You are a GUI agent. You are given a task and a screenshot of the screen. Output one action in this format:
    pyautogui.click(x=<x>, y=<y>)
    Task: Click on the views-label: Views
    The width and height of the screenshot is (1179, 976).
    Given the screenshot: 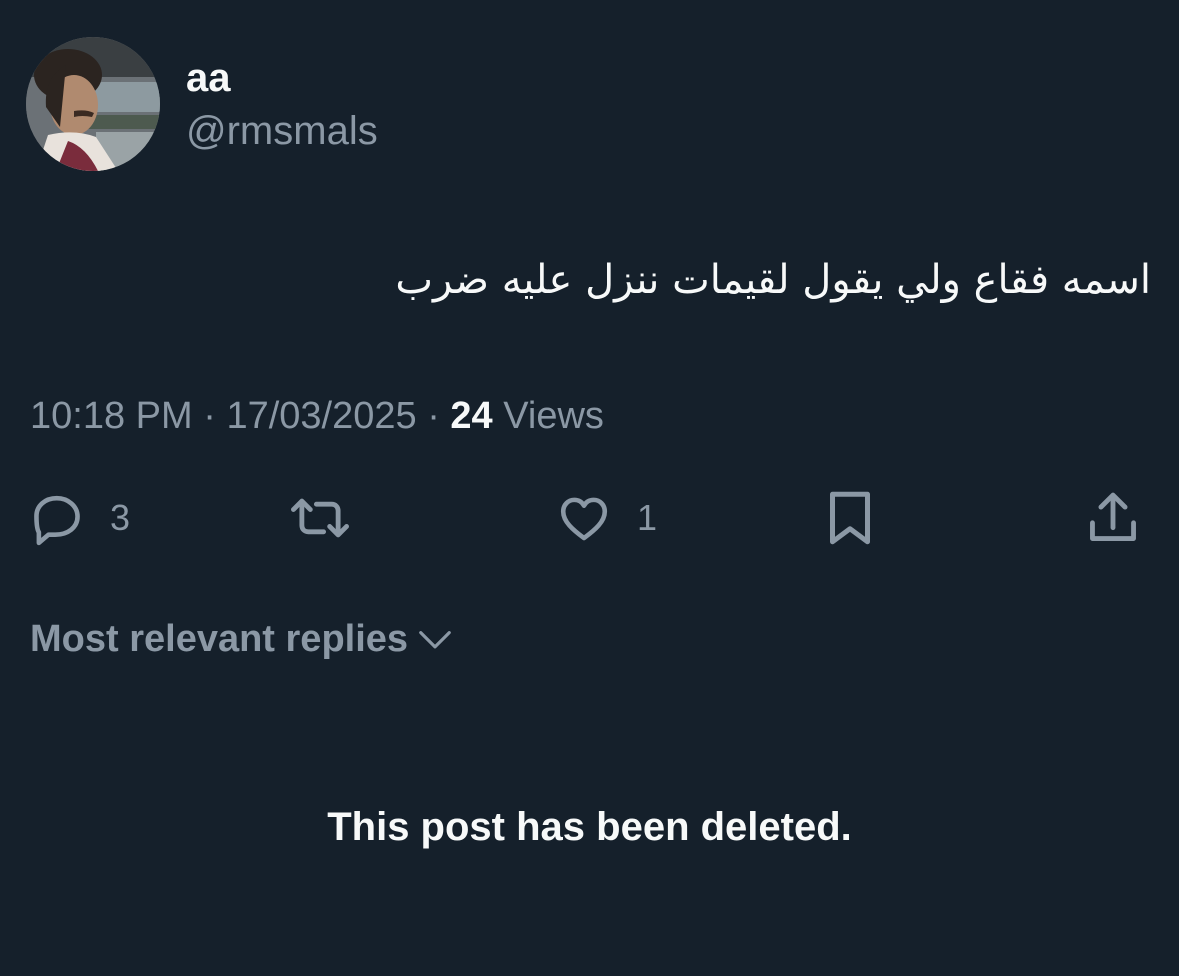 What is the action you would take?
    pyautogui.click(x=553, y=416)
    